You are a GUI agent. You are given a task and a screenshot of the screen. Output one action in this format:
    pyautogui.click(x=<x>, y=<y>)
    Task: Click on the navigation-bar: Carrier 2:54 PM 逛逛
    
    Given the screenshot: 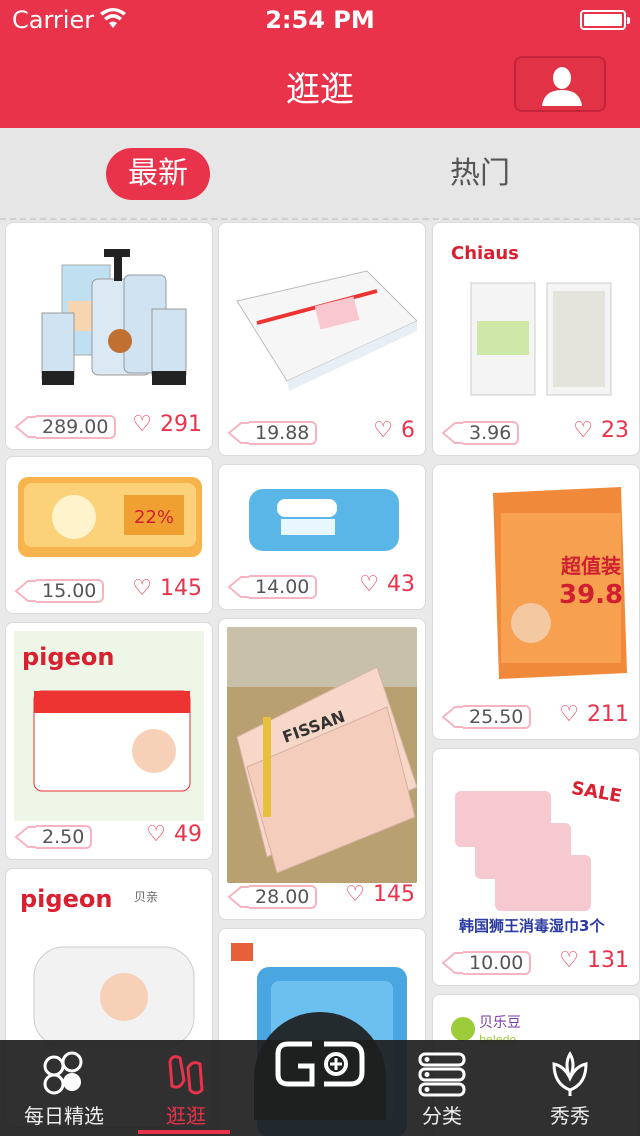 What is the action you would take?
    pyautogui.click(x=320, y=64)
    